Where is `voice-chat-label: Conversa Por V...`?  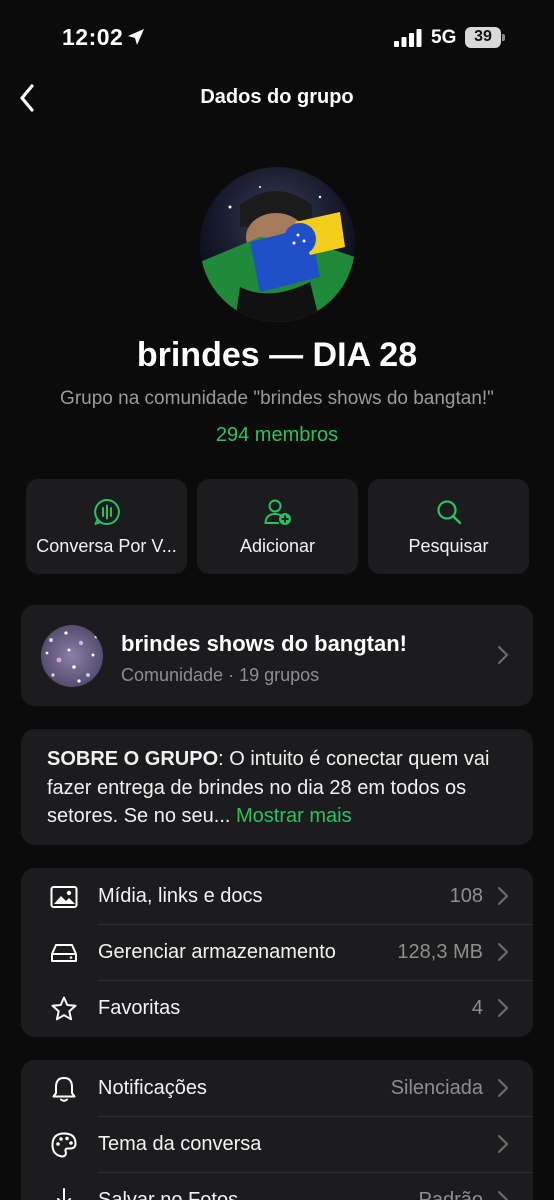 voice-chat-label: Conversa Por V... is located at coordinates (106, 546).